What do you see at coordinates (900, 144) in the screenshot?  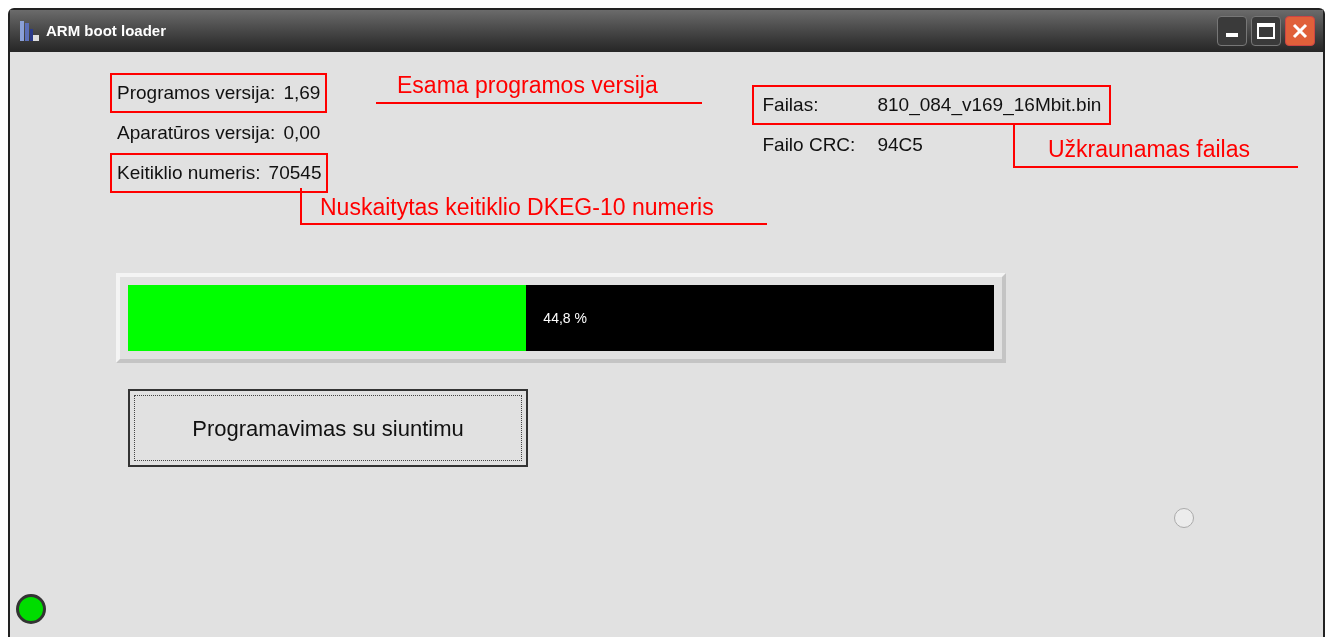 I see `field-value: 94C5` at bounding box center [900, 144].